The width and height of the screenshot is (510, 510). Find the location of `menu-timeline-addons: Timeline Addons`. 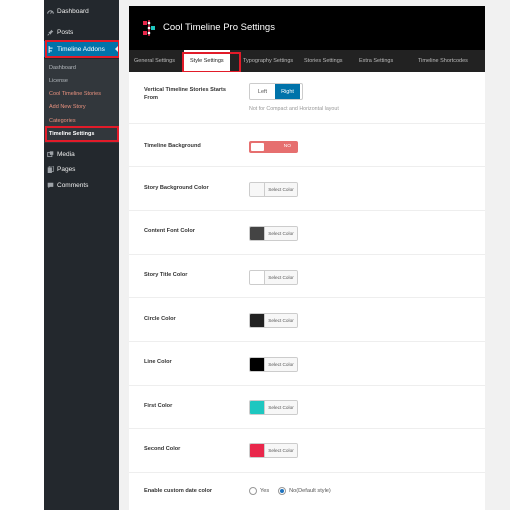

menu-timeline-addons: Timeline Addons is located at coordinates (81, 49).